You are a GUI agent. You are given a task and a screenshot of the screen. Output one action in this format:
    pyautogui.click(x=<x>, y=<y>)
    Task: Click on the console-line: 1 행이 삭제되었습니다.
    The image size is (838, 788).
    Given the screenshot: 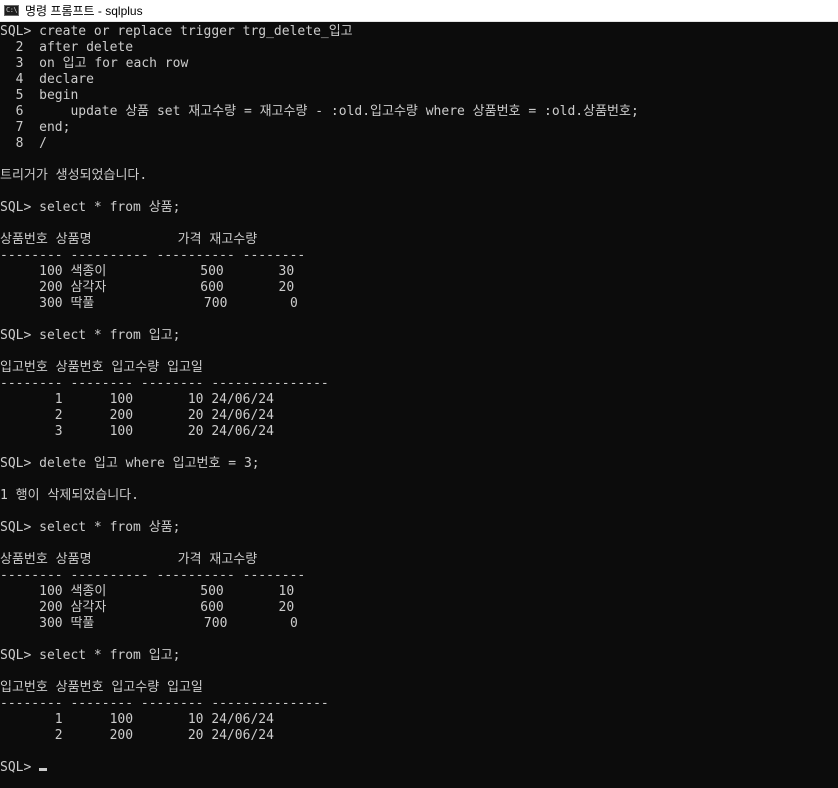 What is the action you would take?
    pyautogui.click(x=69, y=495)
    